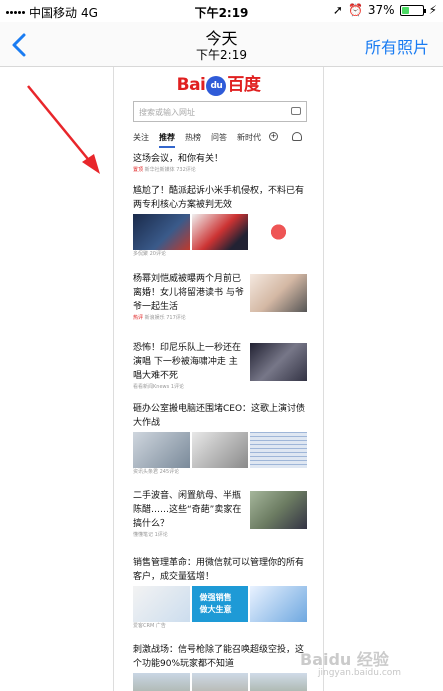 This screenshot has height=691, width=443. Describe the element at coordinates (296, 111) in the screenshot. I see `camera-icon` at that location.